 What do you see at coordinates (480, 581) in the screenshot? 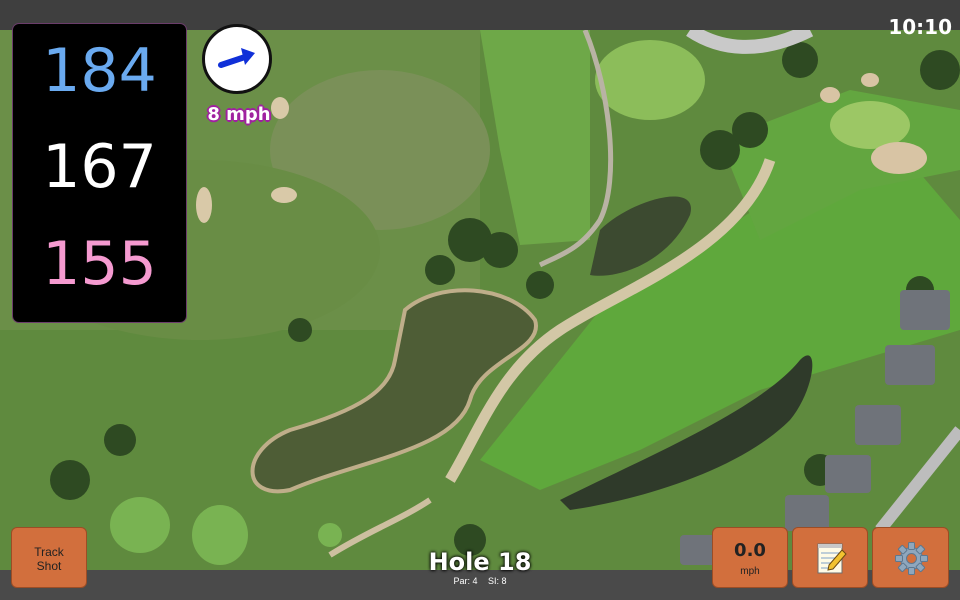
I see `hole-meta: Par: 4 SI: 8` at bounding box center [480, 581].